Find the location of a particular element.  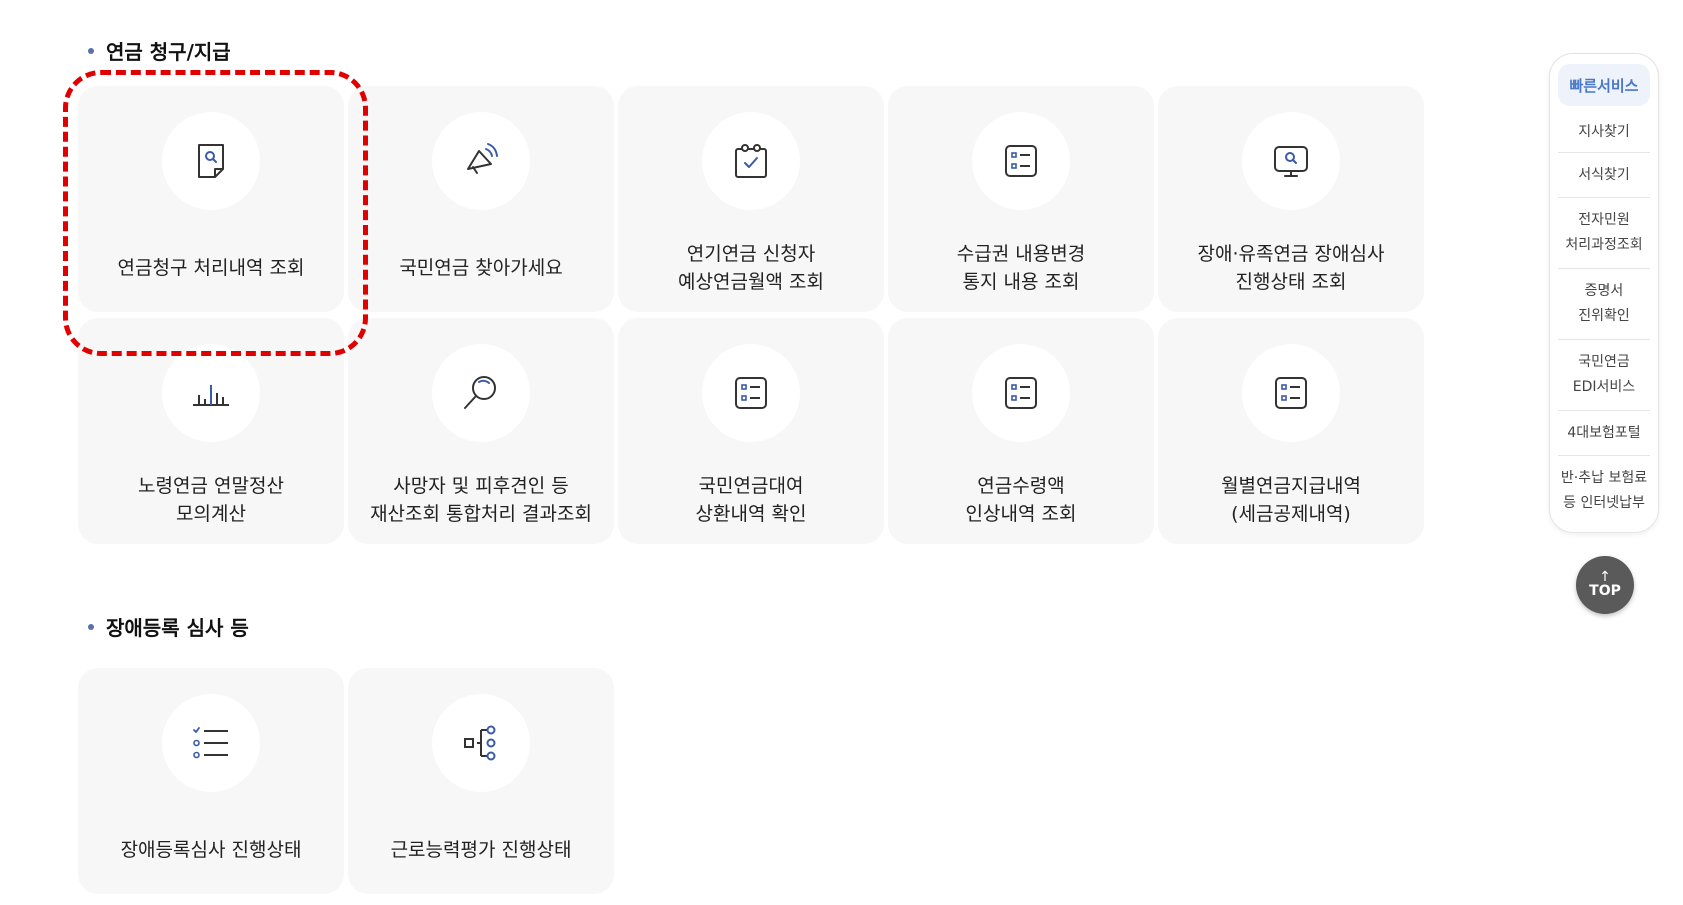

bar-chart-icon is located at coordinates (211, 395).